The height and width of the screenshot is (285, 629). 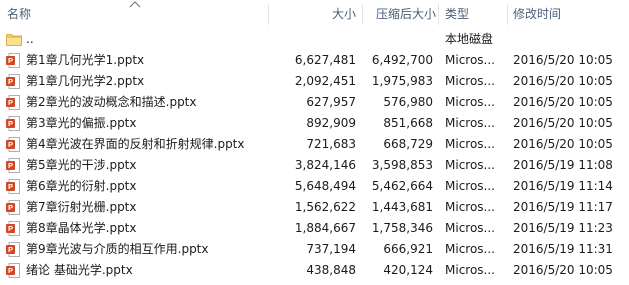 What do you see at coordinates (81, 165) in the screenshot?
I see `file-name: 第5章光的干涉.pptx` at bounding box center [81, 165].